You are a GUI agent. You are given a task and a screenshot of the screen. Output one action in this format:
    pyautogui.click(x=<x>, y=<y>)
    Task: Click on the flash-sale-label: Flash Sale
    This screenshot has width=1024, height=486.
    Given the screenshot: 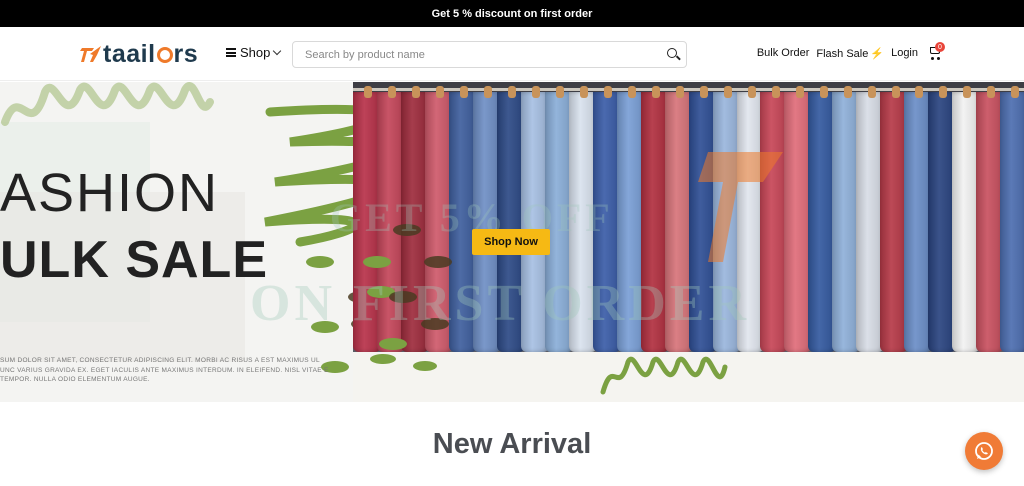 What is the action you would take?
    pyautogui.click(x=842, y=53)
    